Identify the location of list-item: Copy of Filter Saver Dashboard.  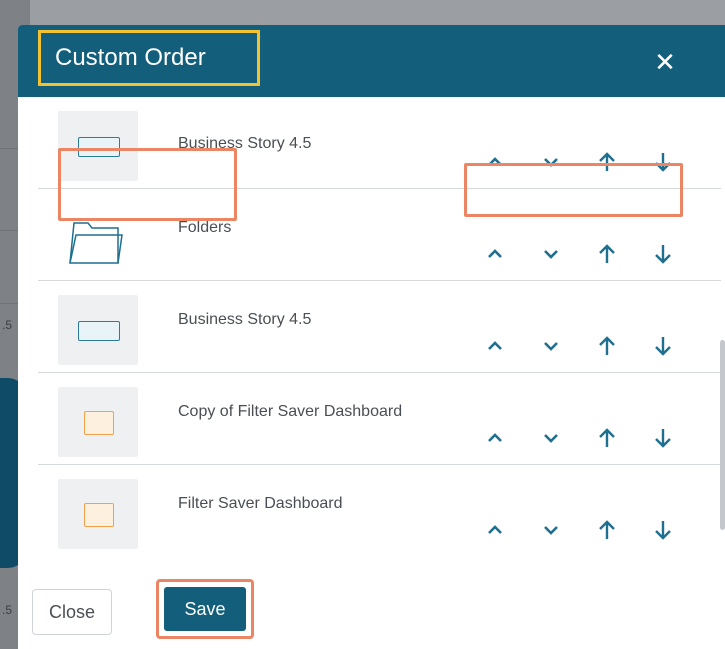
(379, 419).